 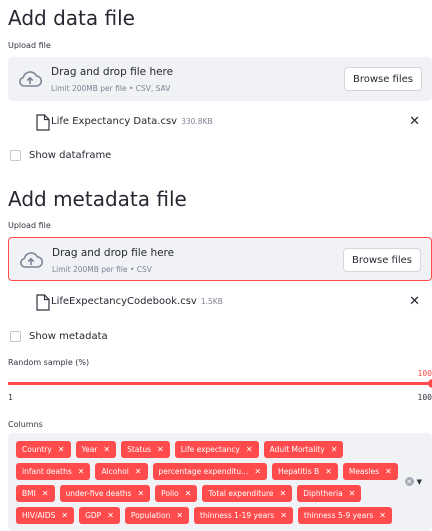 What do you see at coordinates (220, 124) in the screenshot?
I see `data-uploaded-file: Life Expectancy Data.csv 330.8KB ✕` at bounding box center [220, 124].